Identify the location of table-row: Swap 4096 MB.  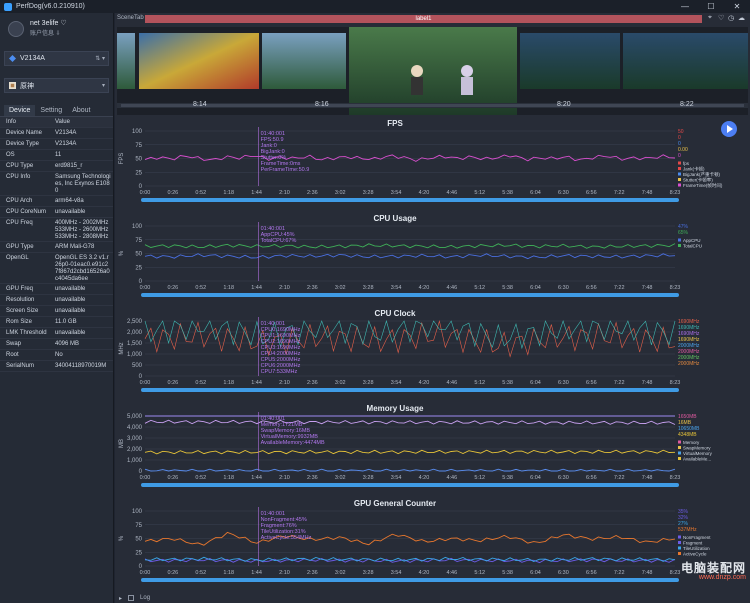
(56, 344).